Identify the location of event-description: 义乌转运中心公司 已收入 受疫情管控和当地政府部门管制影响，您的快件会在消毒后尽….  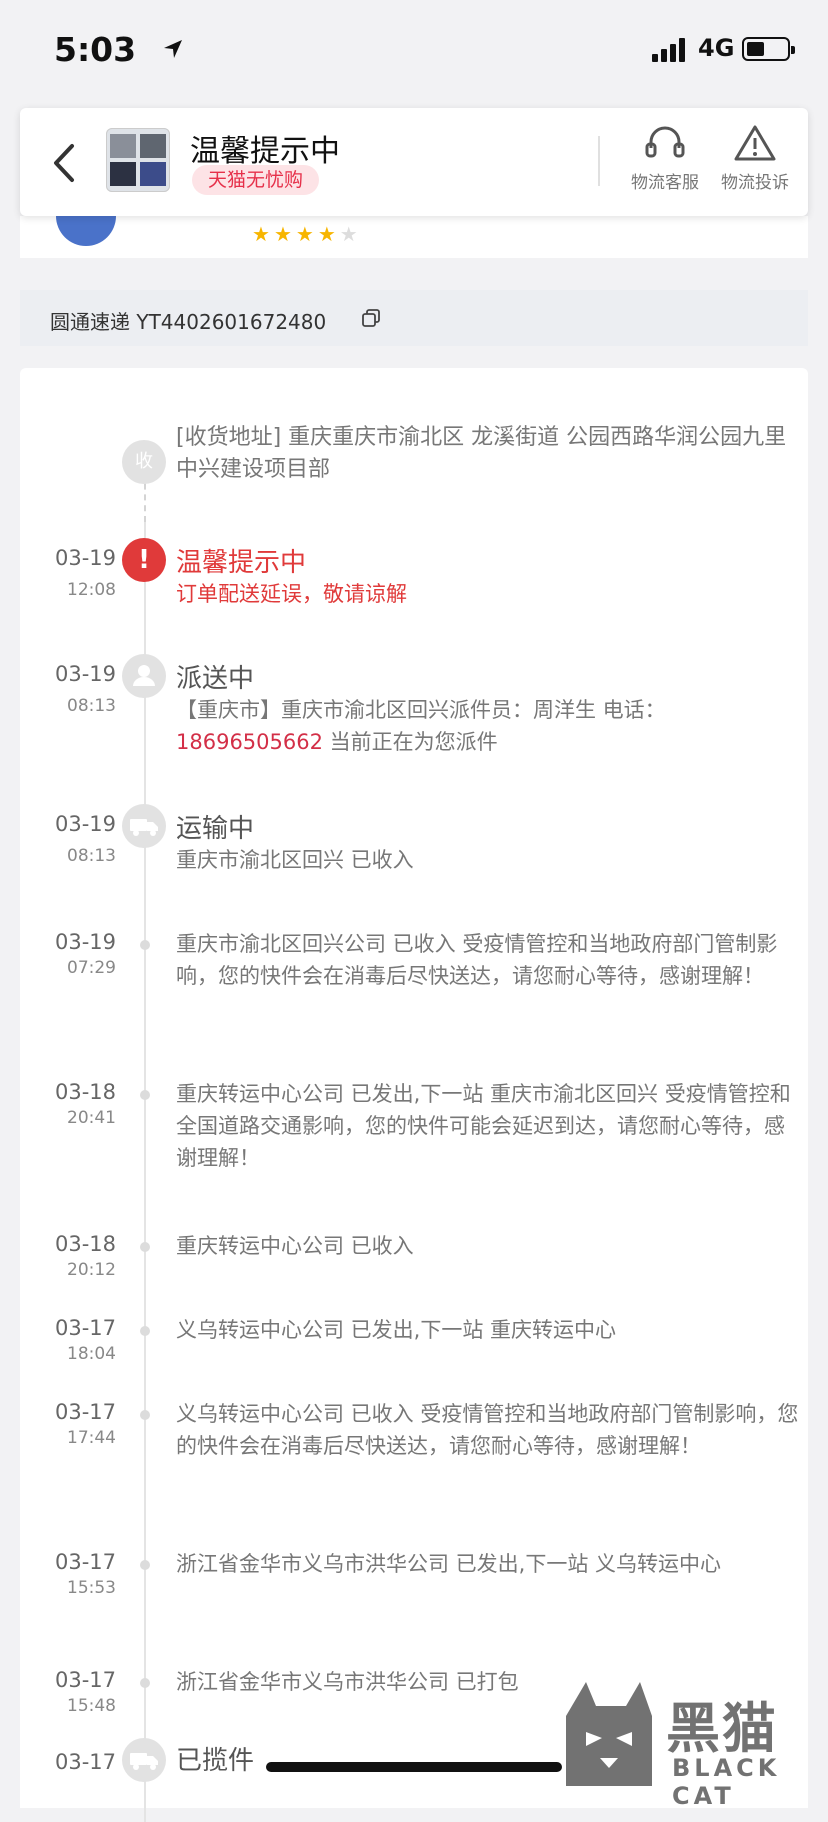
(487, 1430).